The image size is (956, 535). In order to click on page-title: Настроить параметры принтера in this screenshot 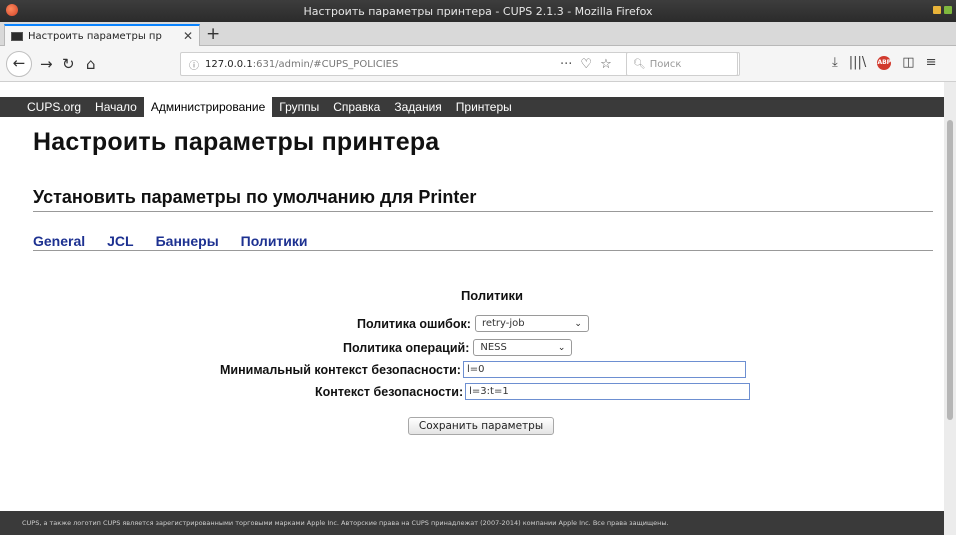, I will do `click(236, 142)`.